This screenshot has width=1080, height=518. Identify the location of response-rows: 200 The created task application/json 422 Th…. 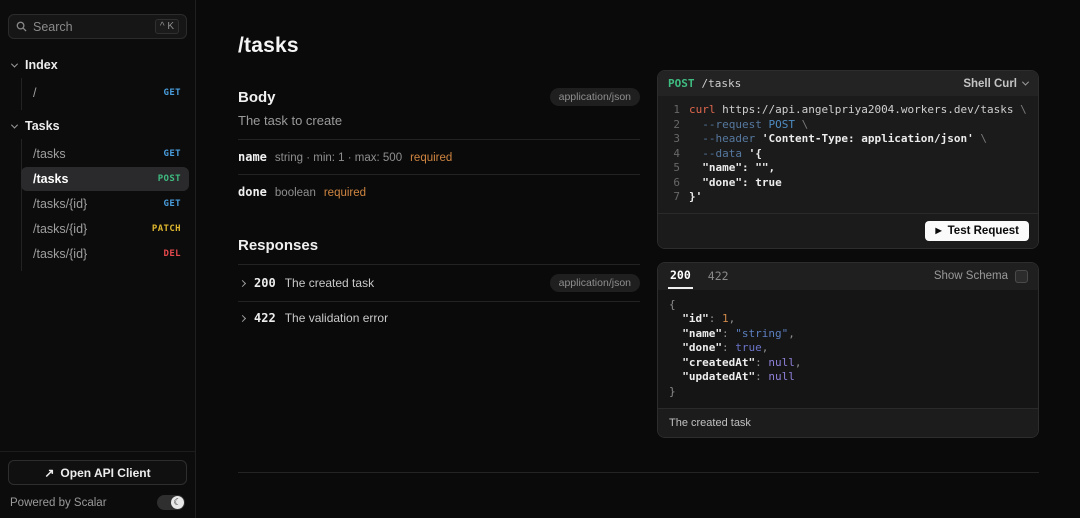
(439, 299).